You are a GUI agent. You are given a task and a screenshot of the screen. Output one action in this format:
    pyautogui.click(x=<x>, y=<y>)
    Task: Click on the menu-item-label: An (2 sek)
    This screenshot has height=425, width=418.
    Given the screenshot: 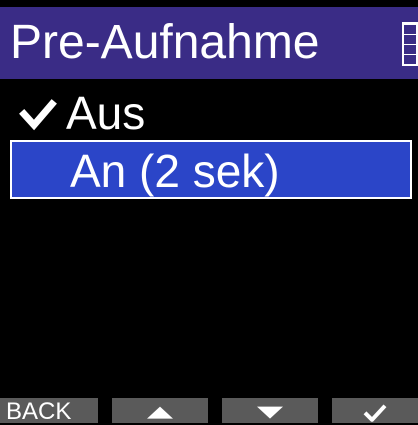 What is the action you would take?
    pyautogui.click(x=175, y=171)
    